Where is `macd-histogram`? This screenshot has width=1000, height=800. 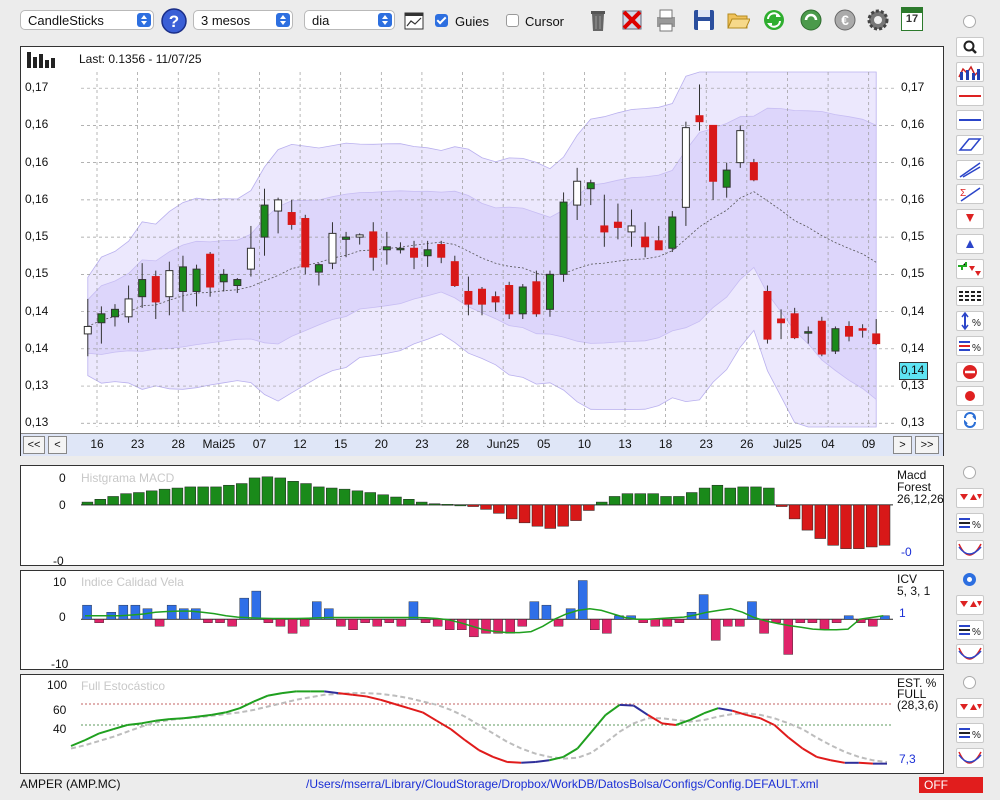 macd-histogram is located at coordinates (482, 515).